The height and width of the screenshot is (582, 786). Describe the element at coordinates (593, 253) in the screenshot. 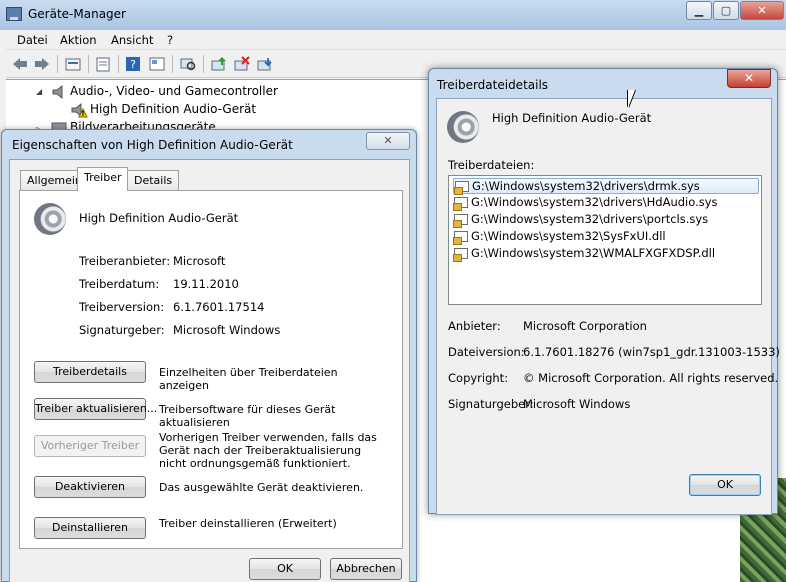

I see `file-name: G:\Windows\system32\WMALFXGFXDSP.dll` at that location.